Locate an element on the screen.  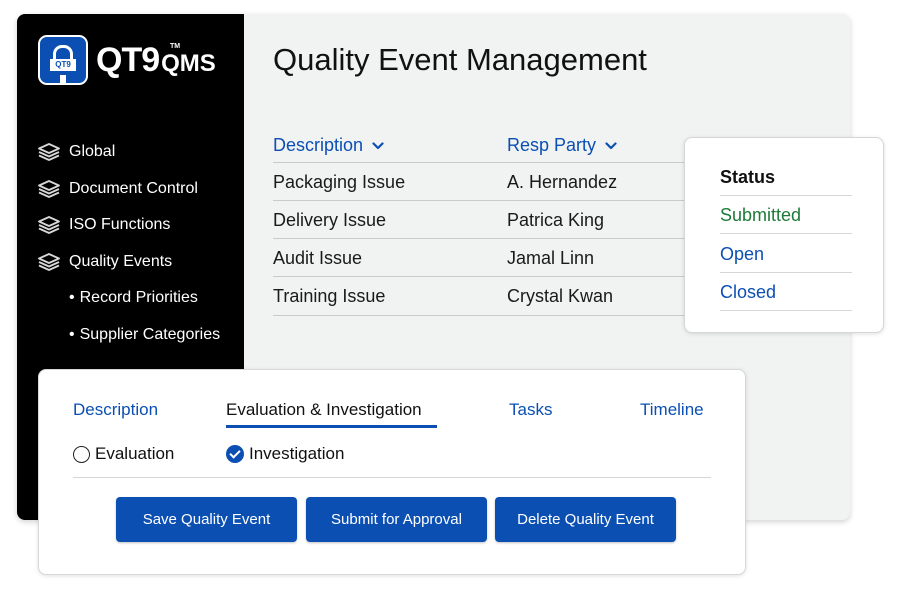
radio-unchecked-icon is located at coordinates (81, 454).